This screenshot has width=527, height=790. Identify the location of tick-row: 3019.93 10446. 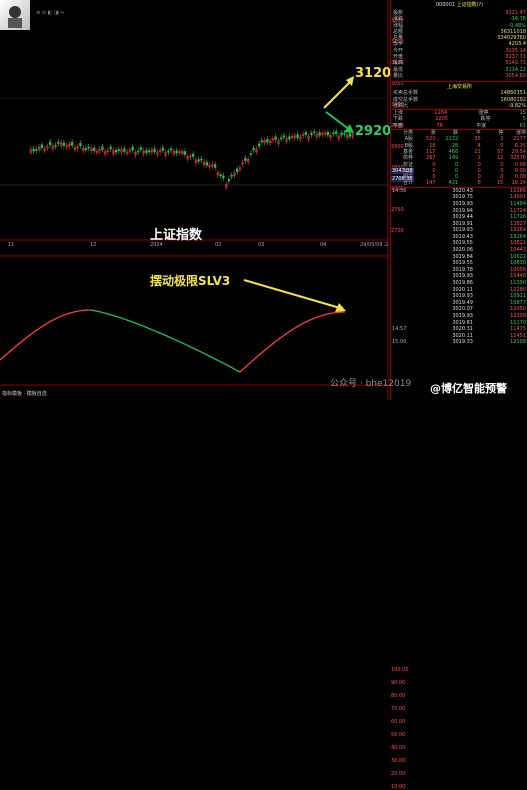
(459, 276).